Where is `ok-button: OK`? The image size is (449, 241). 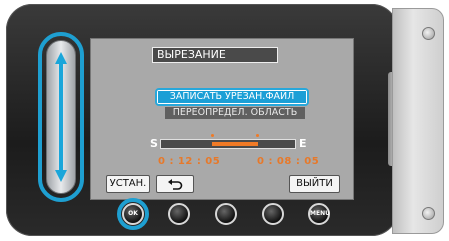 ok-button: OK is located at coordinates (133, 214).